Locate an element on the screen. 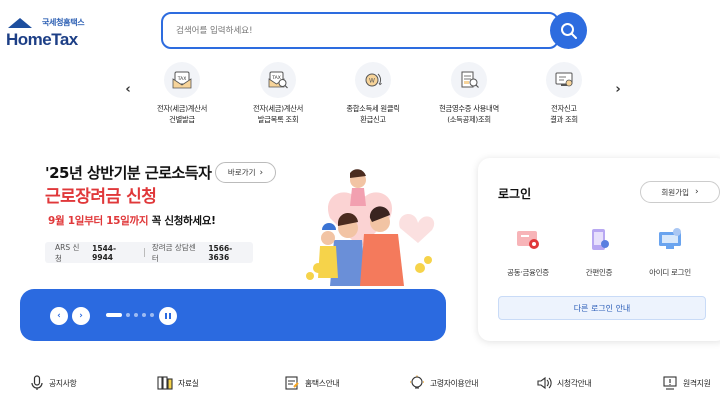 The image size is (720, 401). svg-text: W is located at coordinates (372, 81).